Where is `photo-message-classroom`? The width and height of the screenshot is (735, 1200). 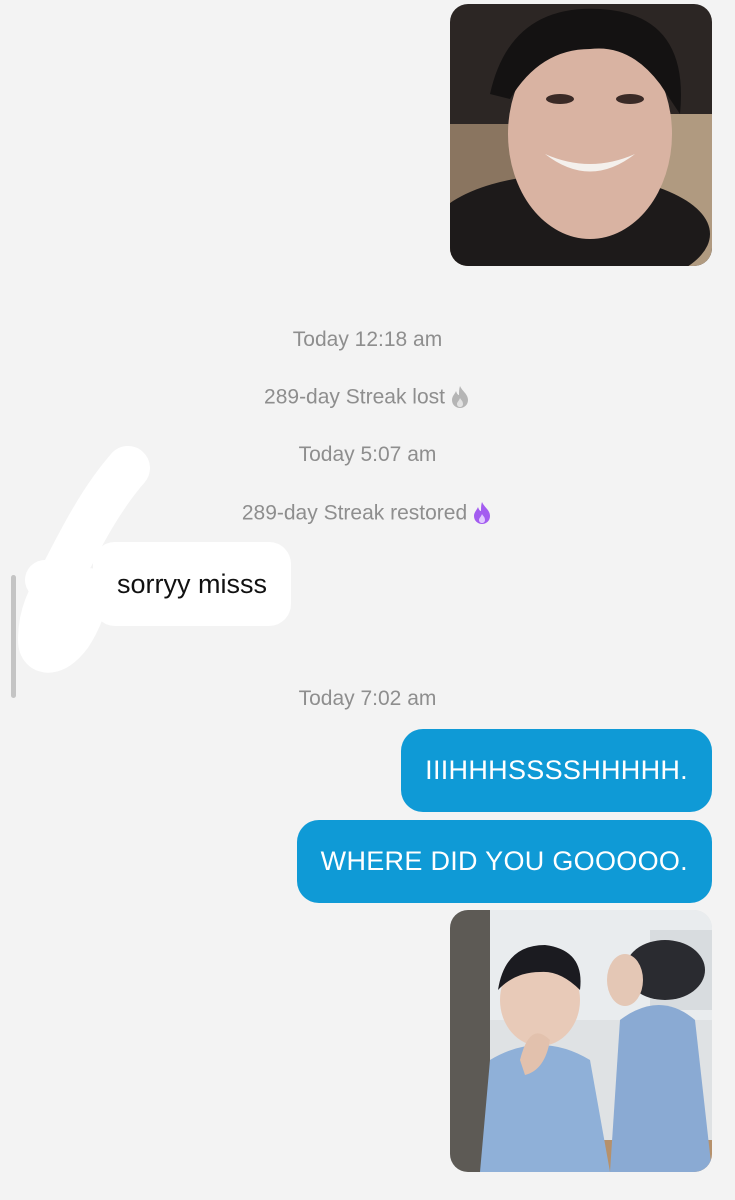
photo-message-classroom is located at coordinates (581, 1041).